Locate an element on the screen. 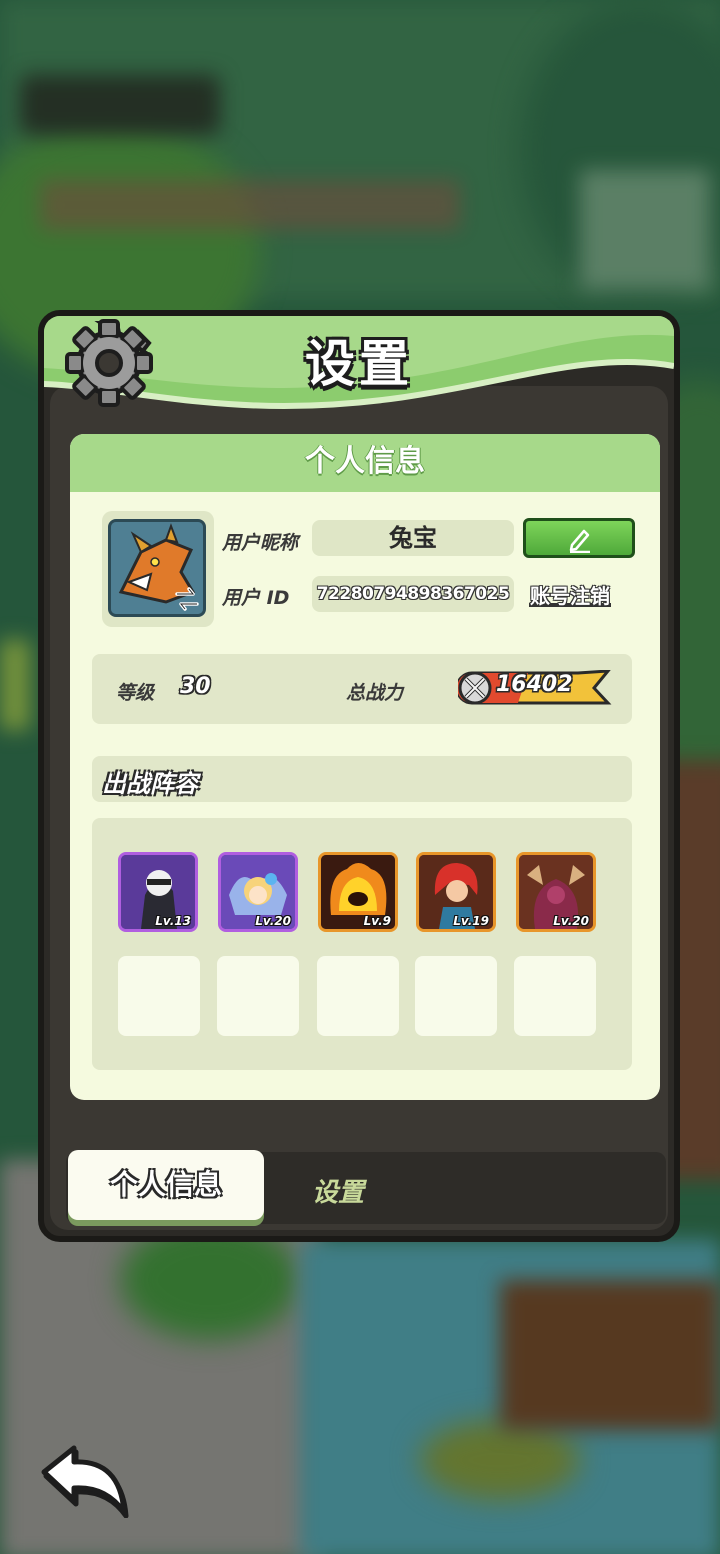 The image size is (720, 1554). delete-account-link: 账号注销 is located at coordinates (570, 594).